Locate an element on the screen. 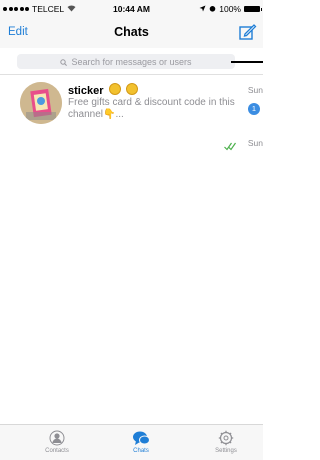  compose-icon is located at coordinates (247, 32).